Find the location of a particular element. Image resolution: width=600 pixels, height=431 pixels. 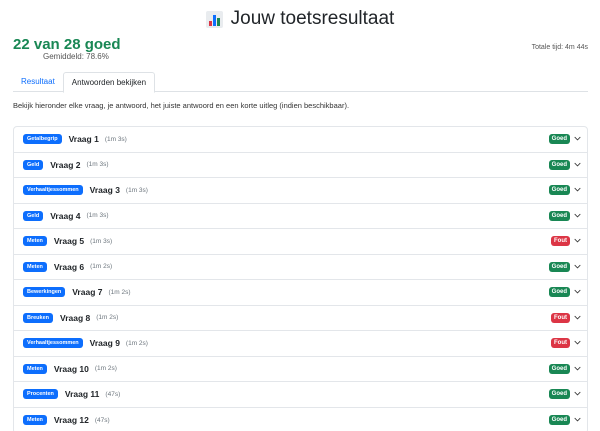

question-row: Geld Vraag 4 (1m 3s) Goed is located at coordinates (300, 216).